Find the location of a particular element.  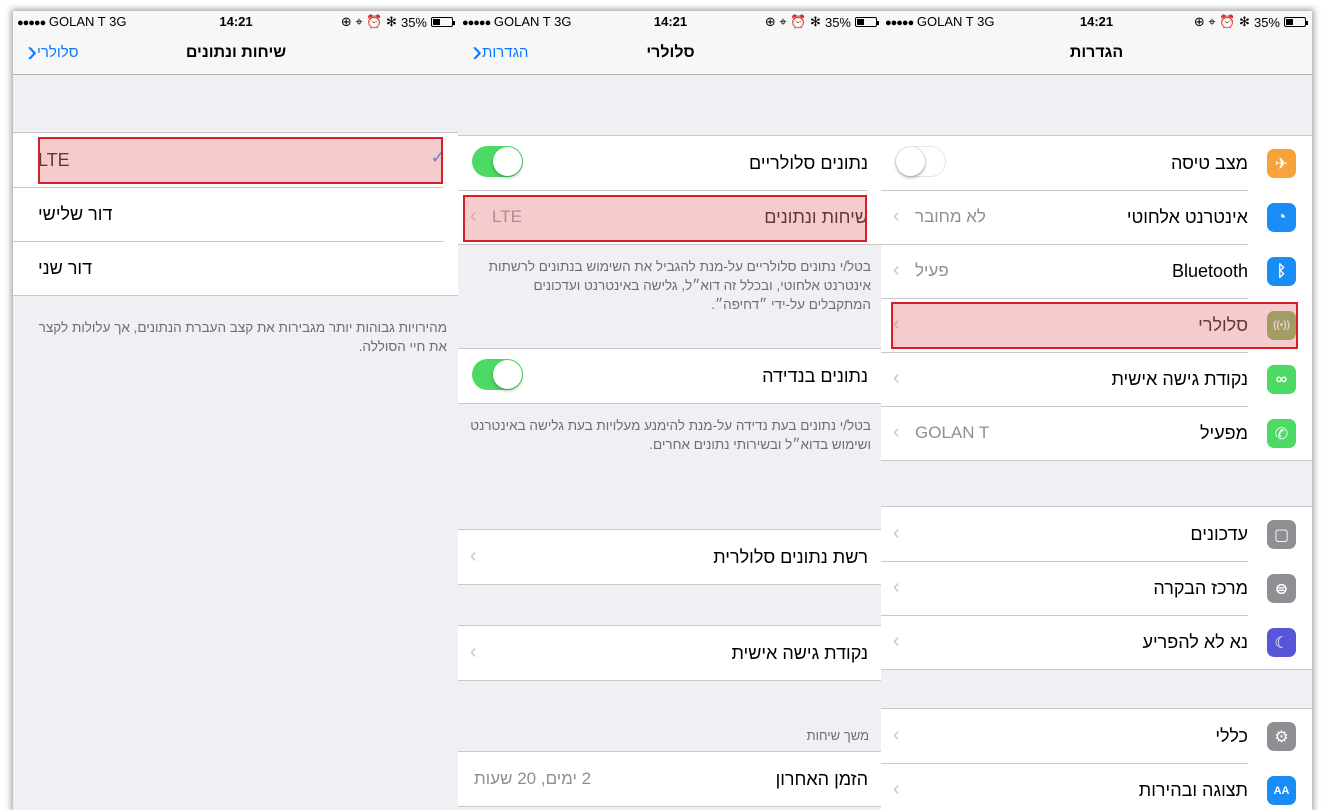

section-header: משך שיחות is located at coordinates (837, 735).